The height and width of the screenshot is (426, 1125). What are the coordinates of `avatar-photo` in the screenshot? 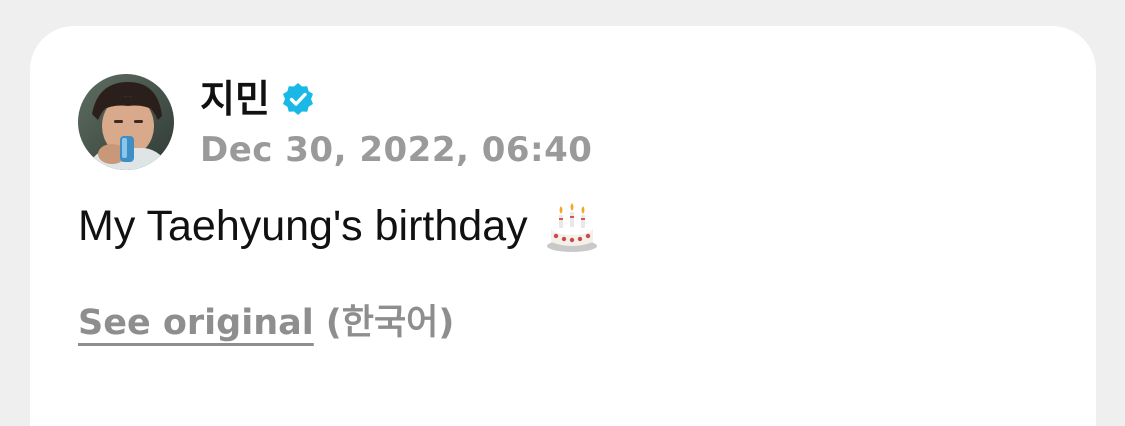 It's located at (126, 122).